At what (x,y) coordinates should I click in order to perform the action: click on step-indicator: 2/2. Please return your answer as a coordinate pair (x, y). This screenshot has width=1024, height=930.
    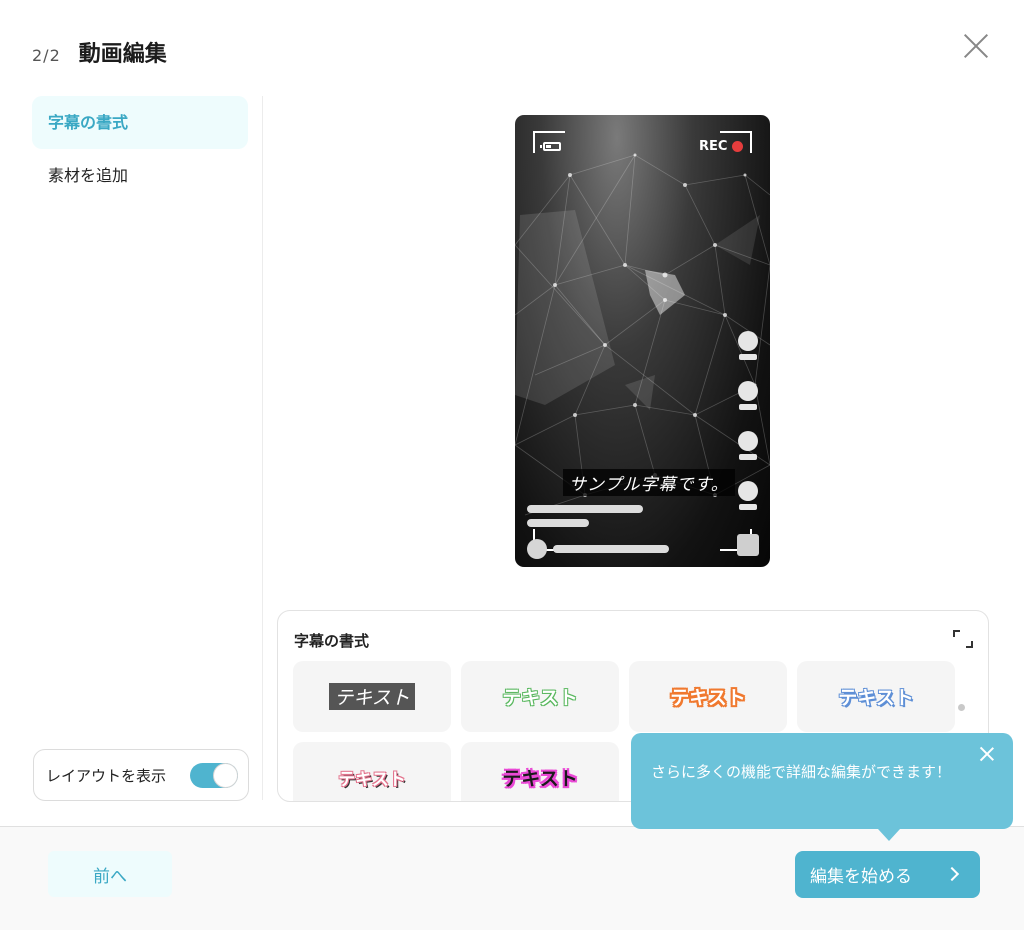
    Looking at the image, I should click on (46, 55).